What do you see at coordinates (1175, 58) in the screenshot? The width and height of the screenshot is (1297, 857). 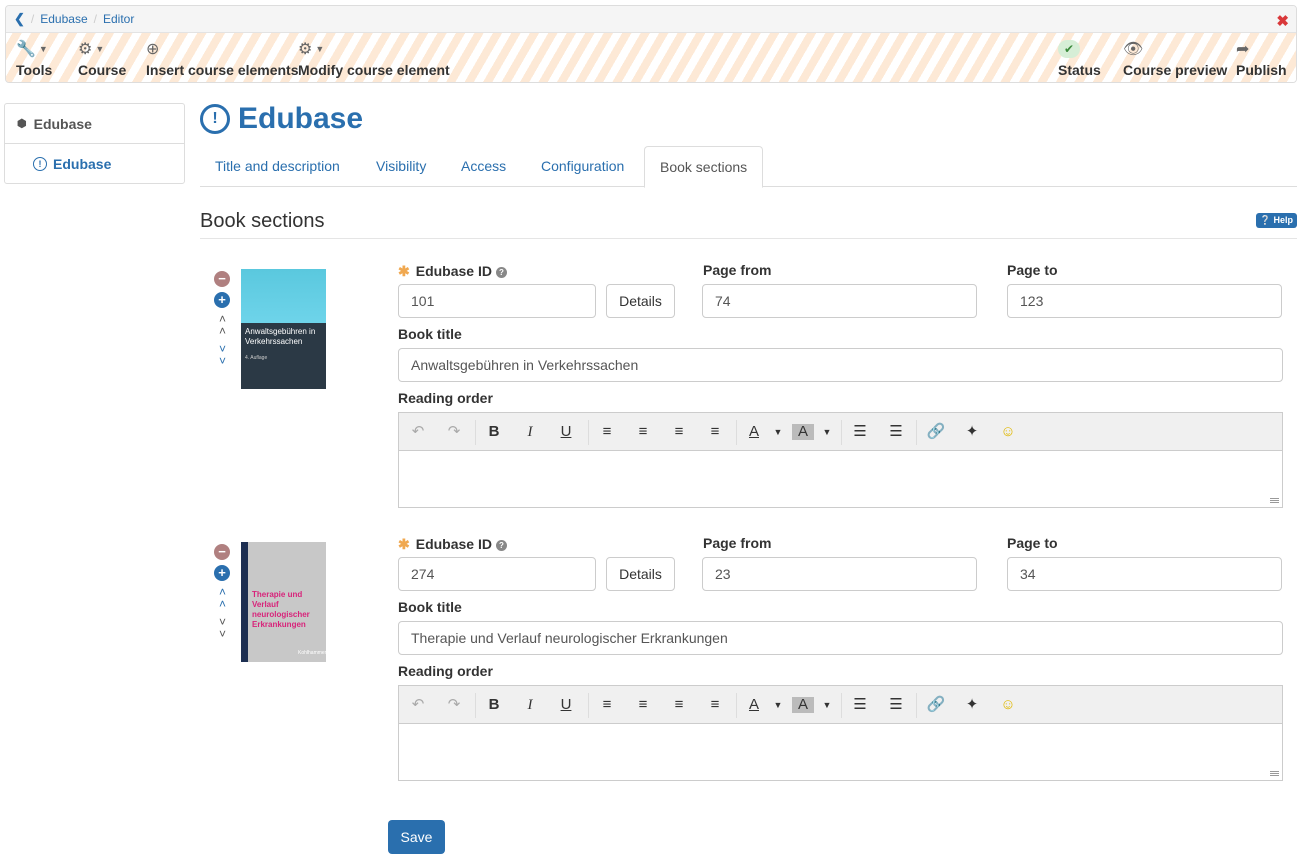 I see `course-preview-button: 👁 Course preview` at bounding box center [1175, 58].